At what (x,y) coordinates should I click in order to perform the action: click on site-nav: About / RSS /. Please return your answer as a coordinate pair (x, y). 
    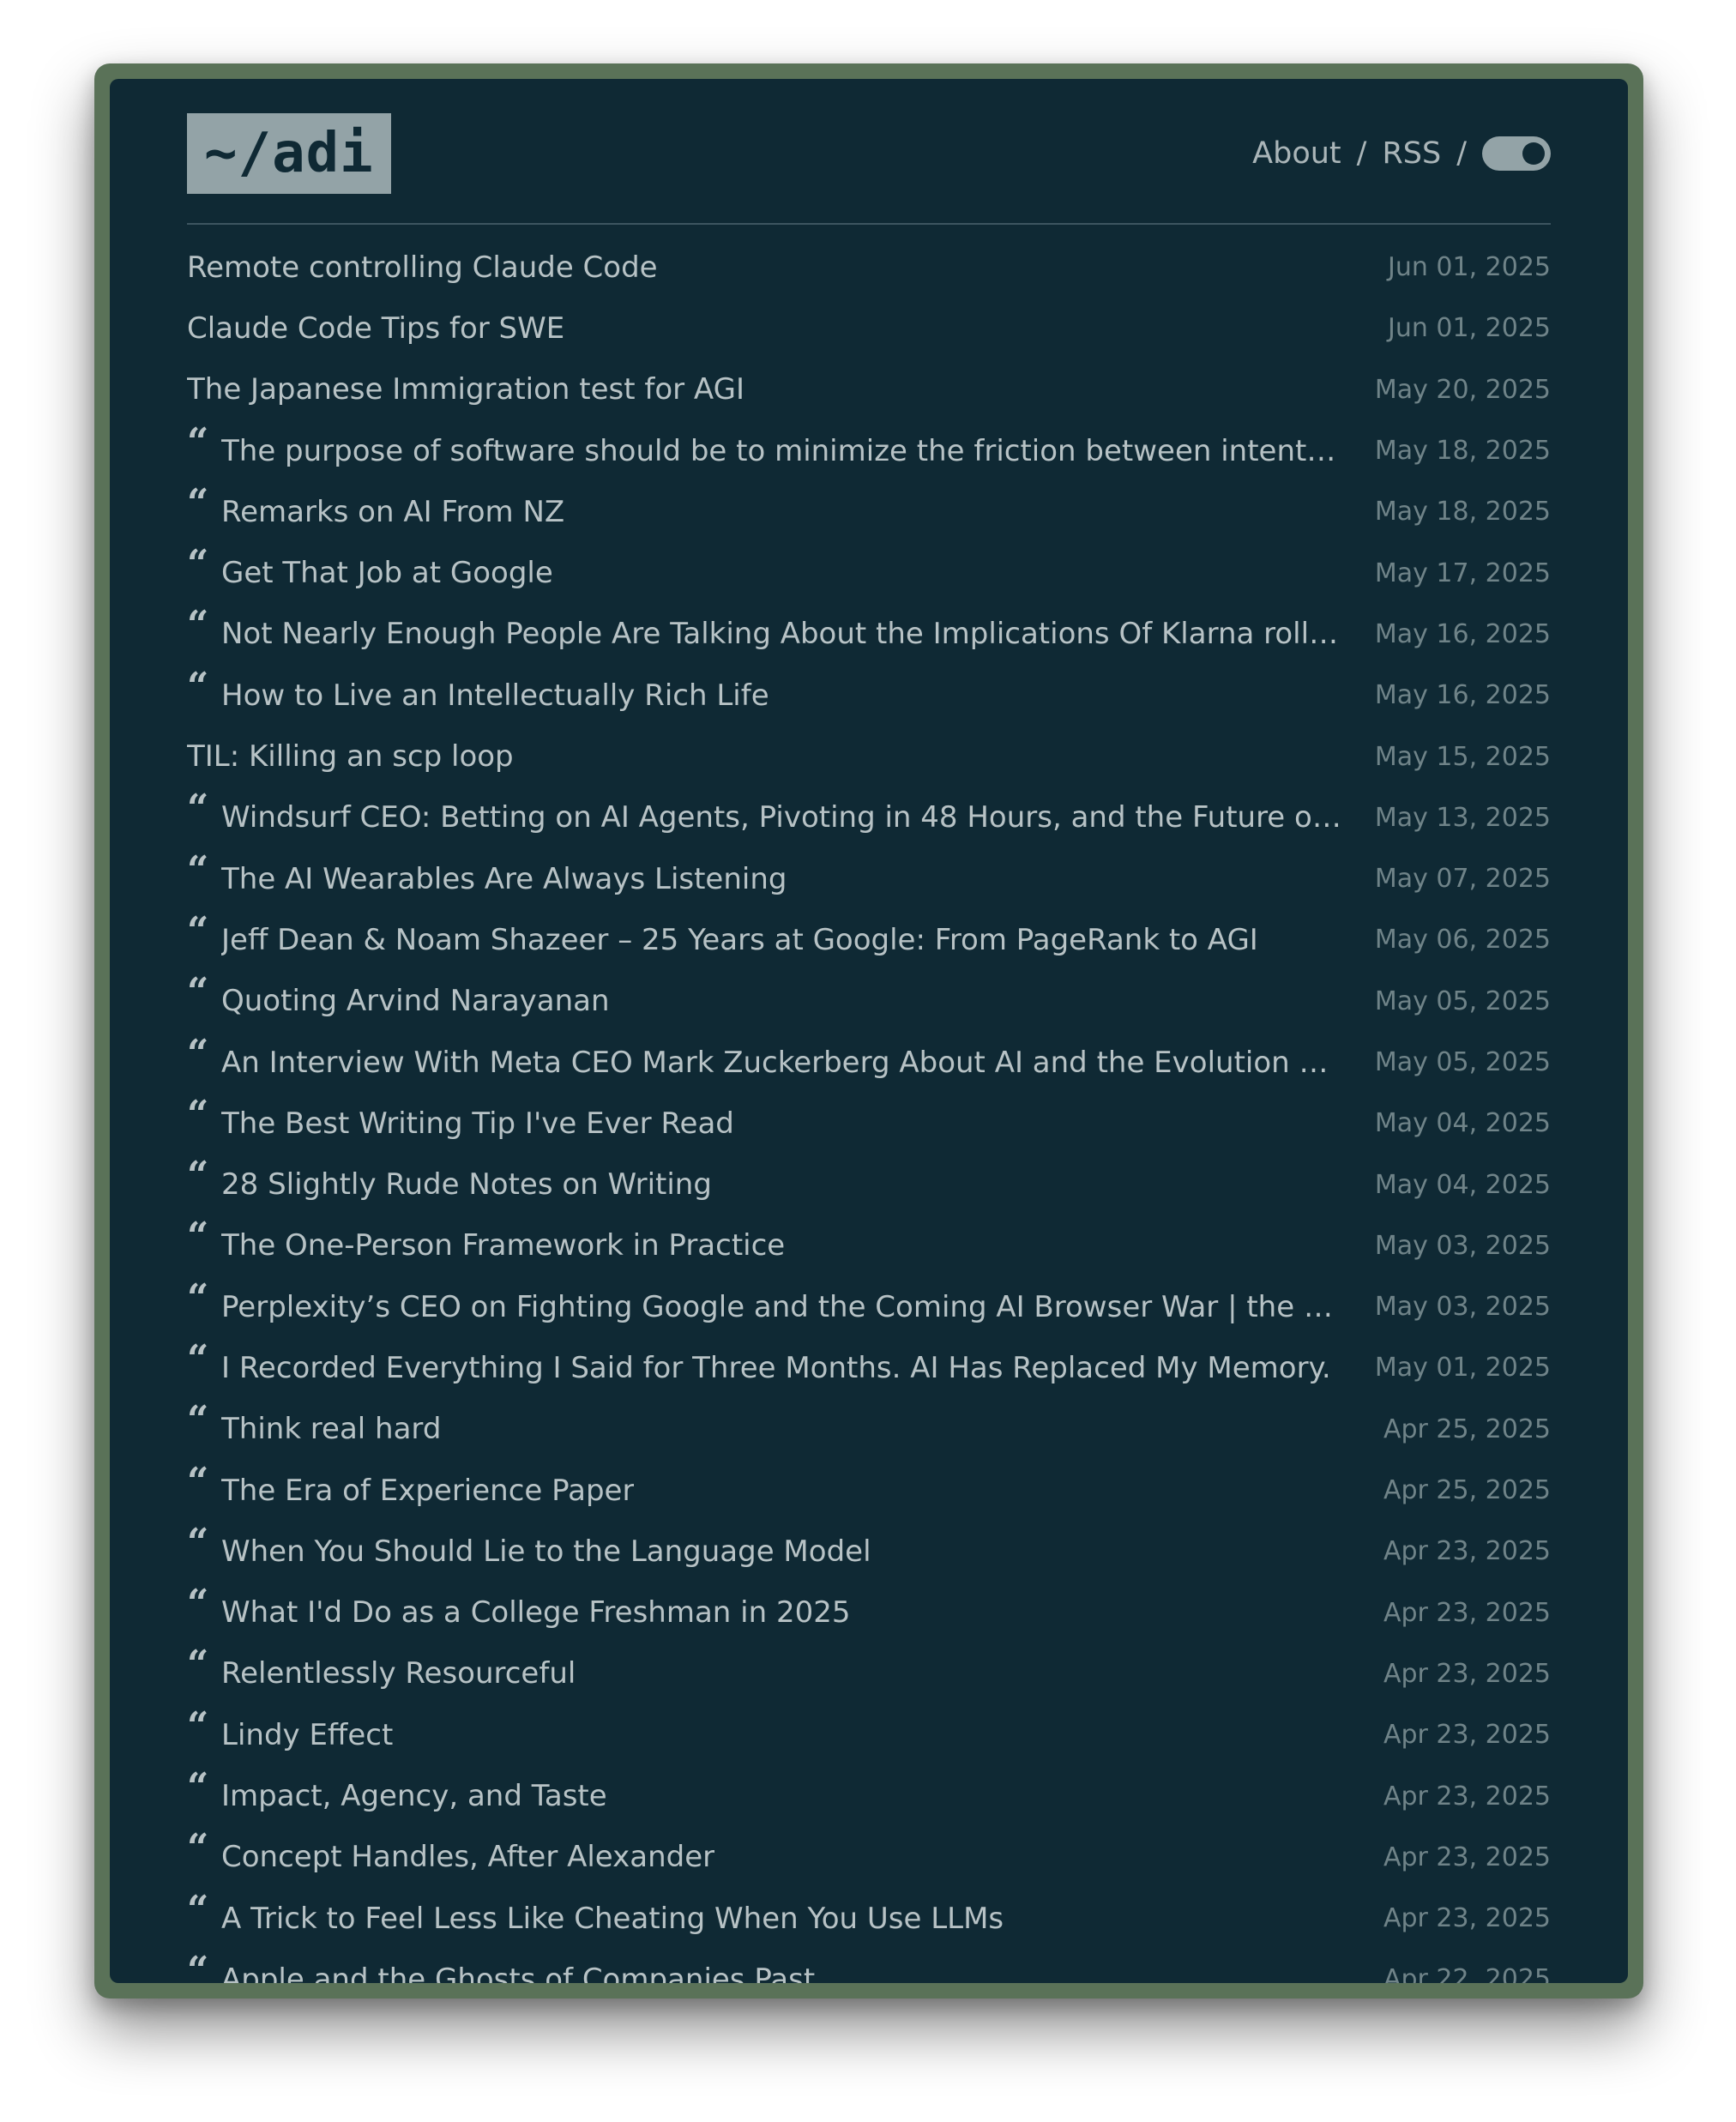
    Looking at the image, I should click on (1401, 153).